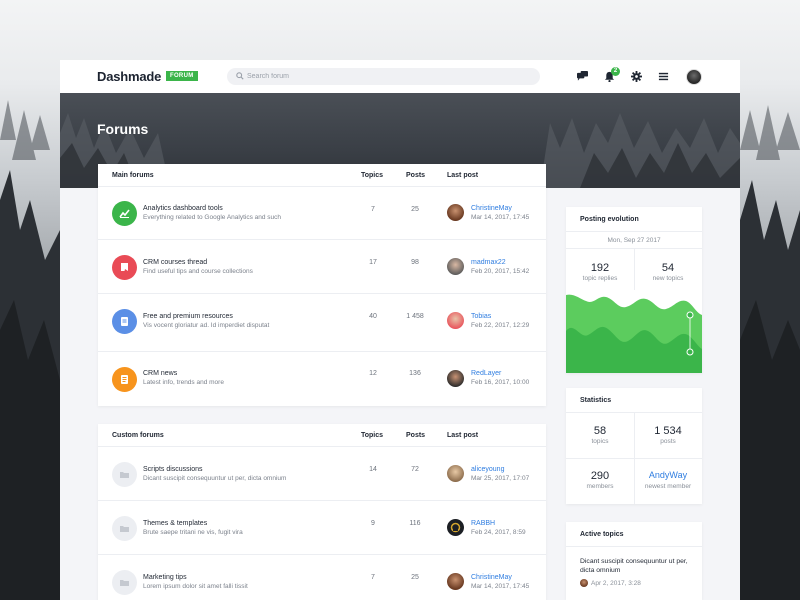 The height and width of the screenshot is (600, 800). I want to click on topic-replies-label: topic replies, so click(600, 278).